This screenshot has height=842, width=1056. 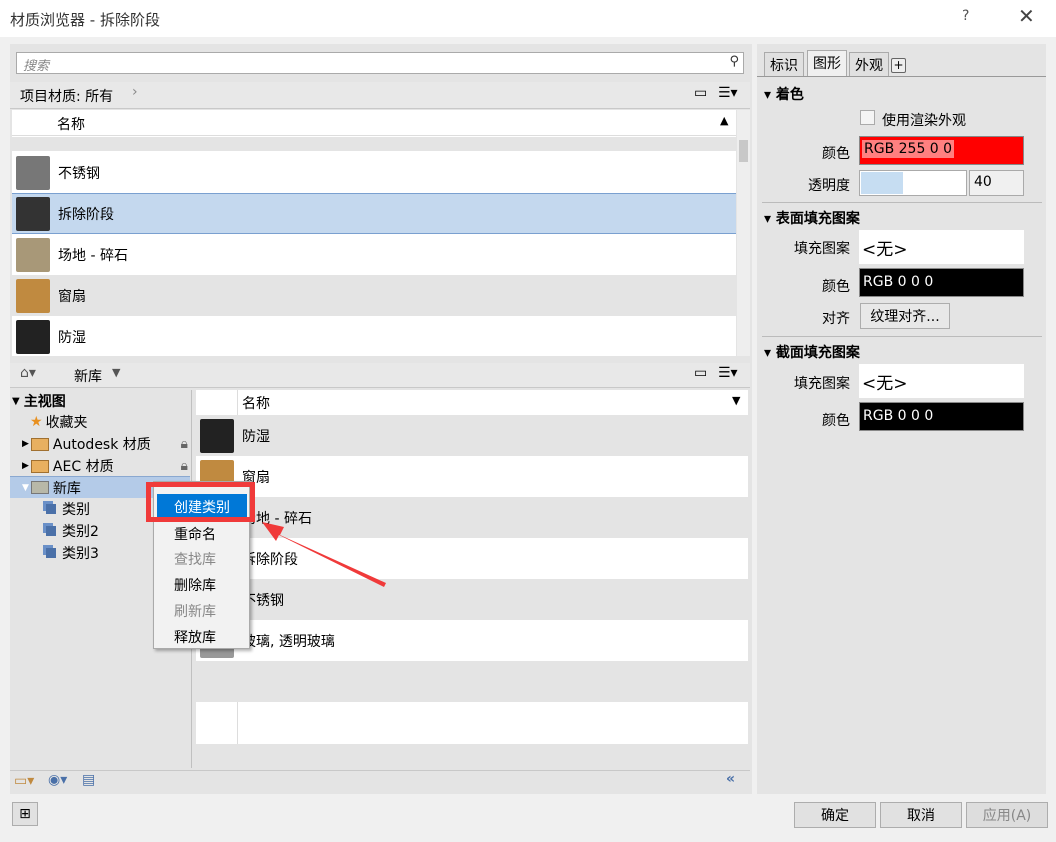 I want to click on editor-icon: ▤, so click(x=88, y=780).